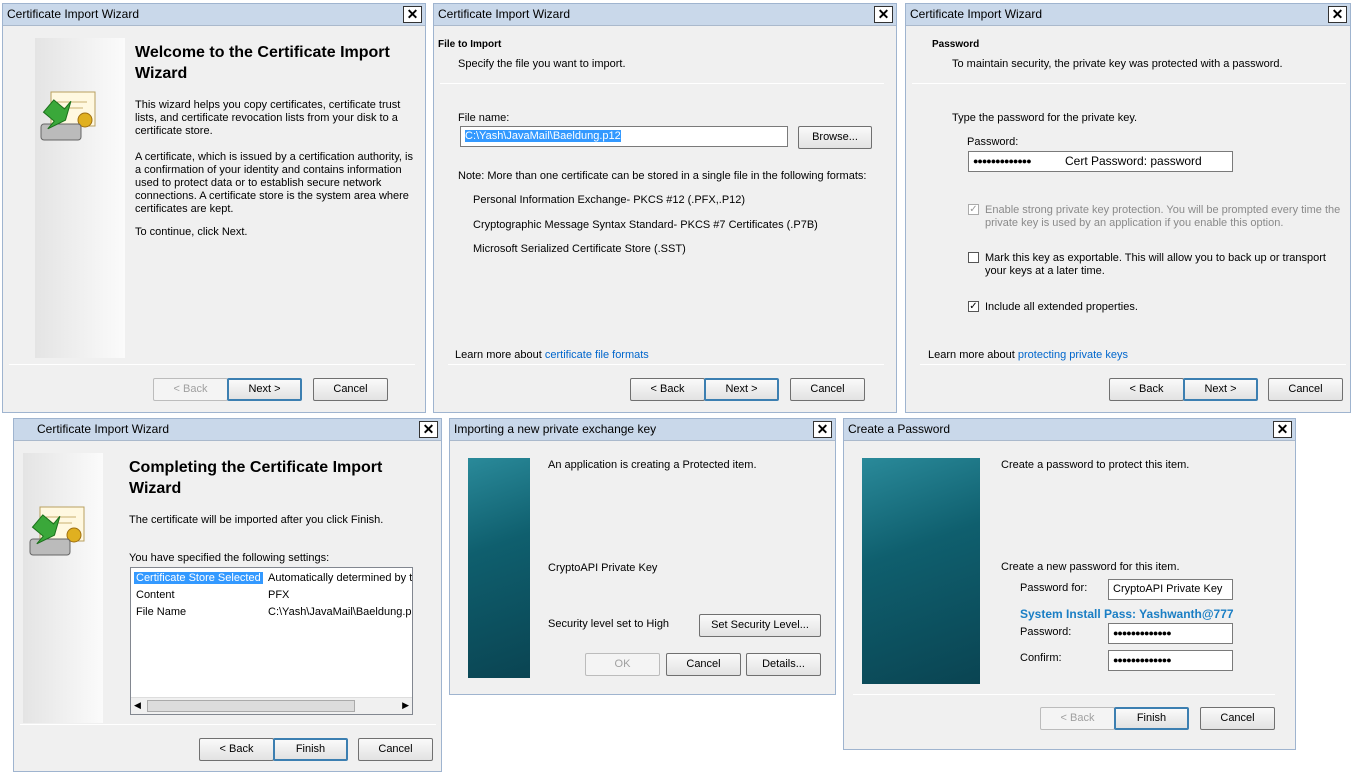 The image size is (1355, 777). What do you see at coordinates (642, 430) in the screenshot?
I see `dialog-title: Importing a new private exchange key` at bounding box center [642, 430].